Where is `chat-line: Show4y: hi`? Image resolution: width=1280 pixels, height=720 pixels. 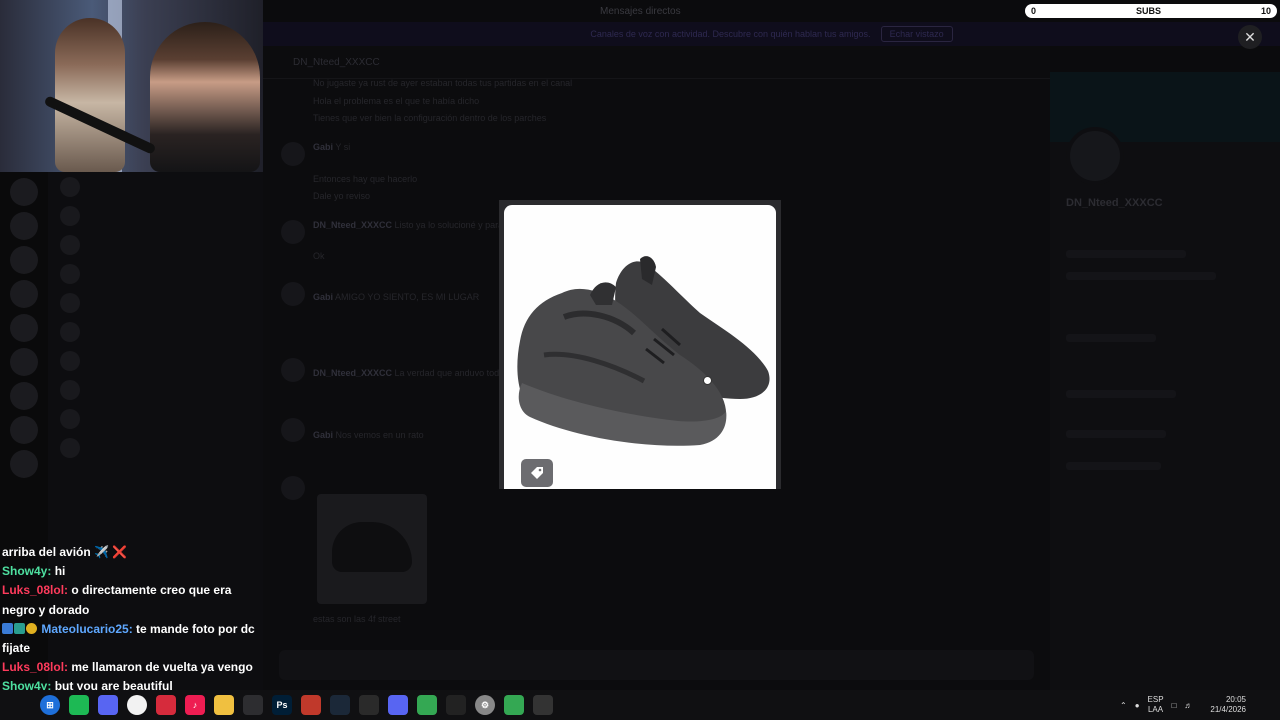 chat-line: Show4y: hi is located at coordinates (132, 571).